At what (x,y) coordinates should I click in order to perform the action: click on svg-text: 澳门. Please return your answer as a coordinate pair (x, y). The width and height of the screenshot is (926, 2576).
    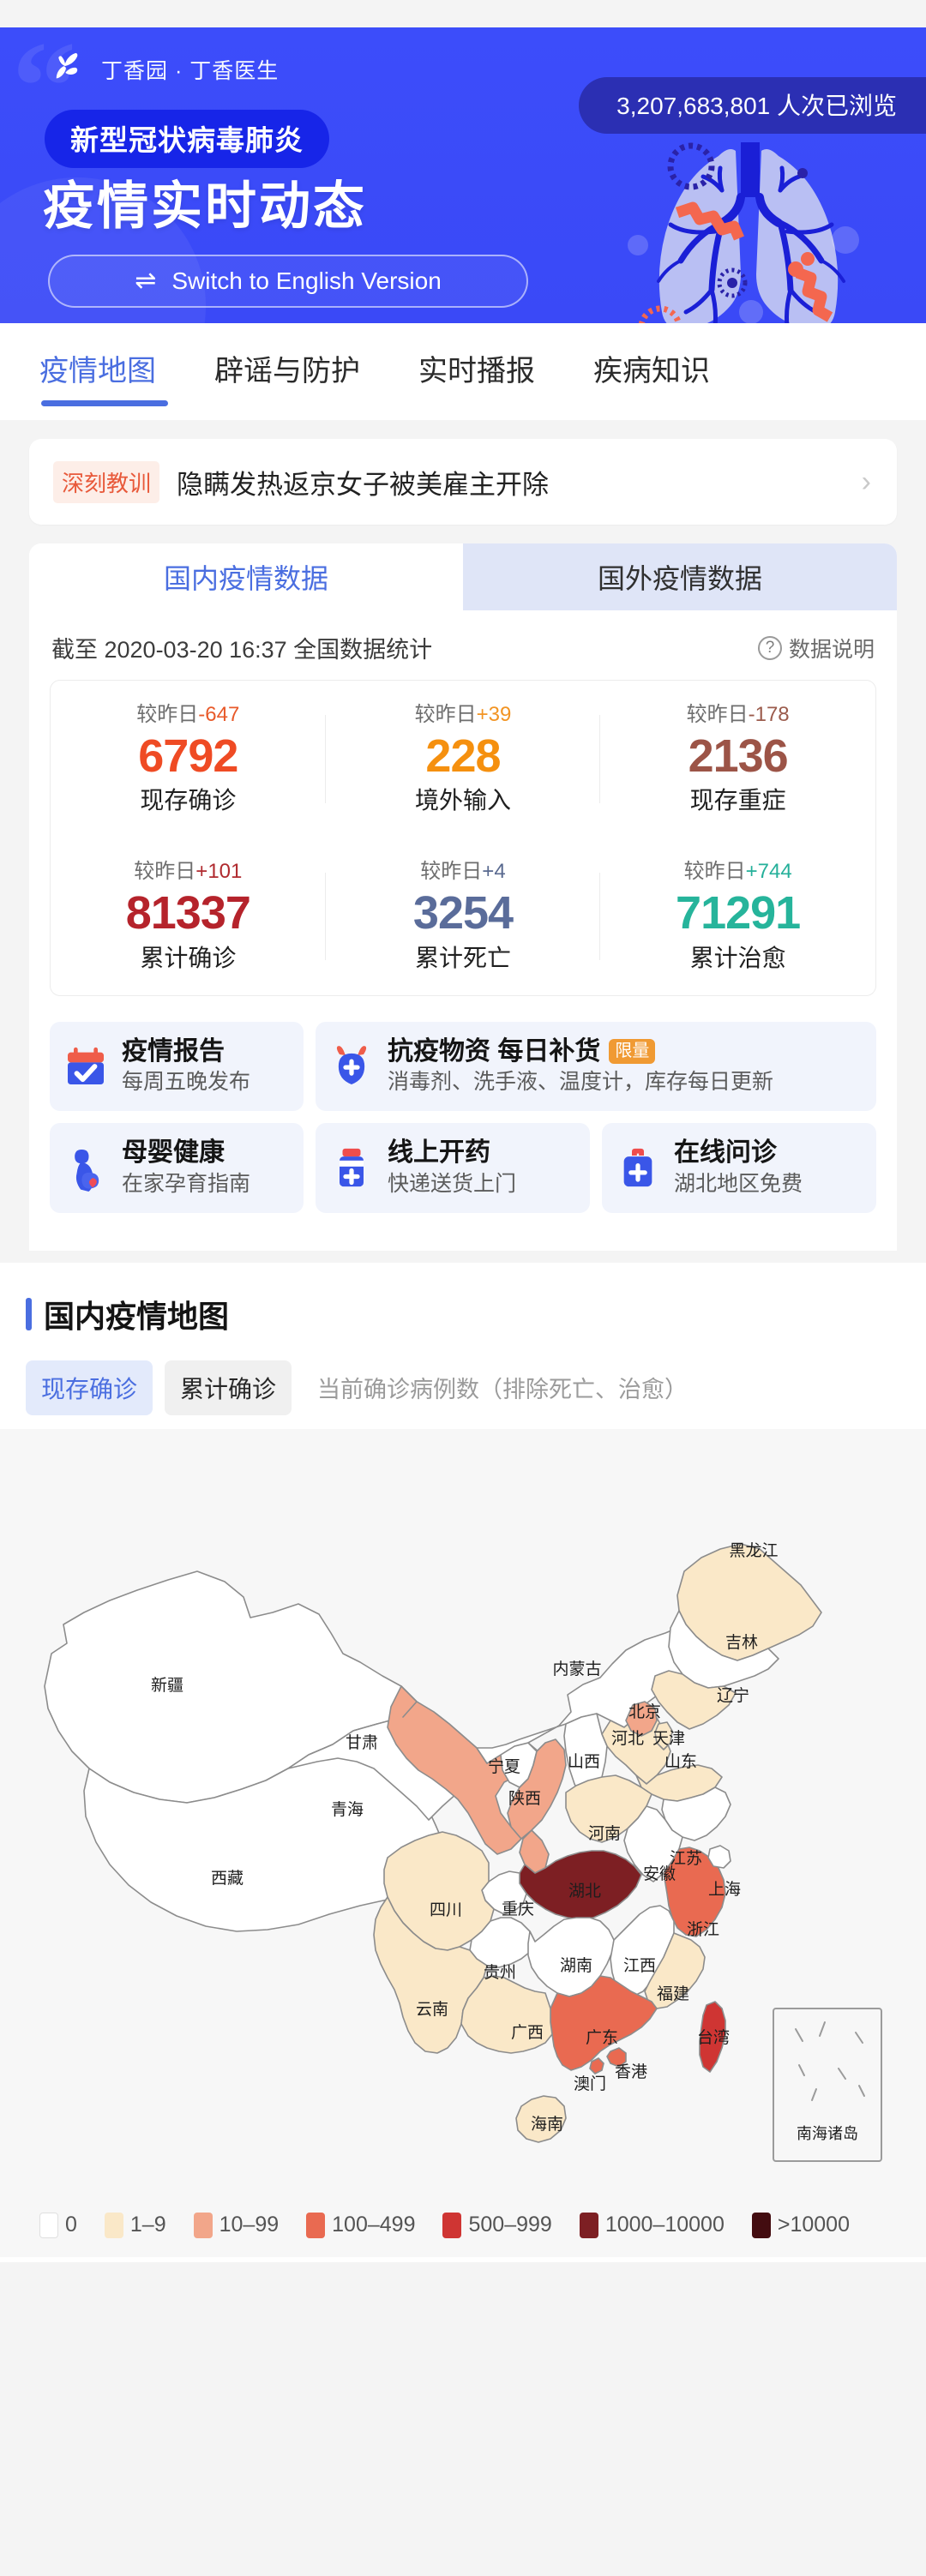
    Looking at the image, I should click on (590, 2084).